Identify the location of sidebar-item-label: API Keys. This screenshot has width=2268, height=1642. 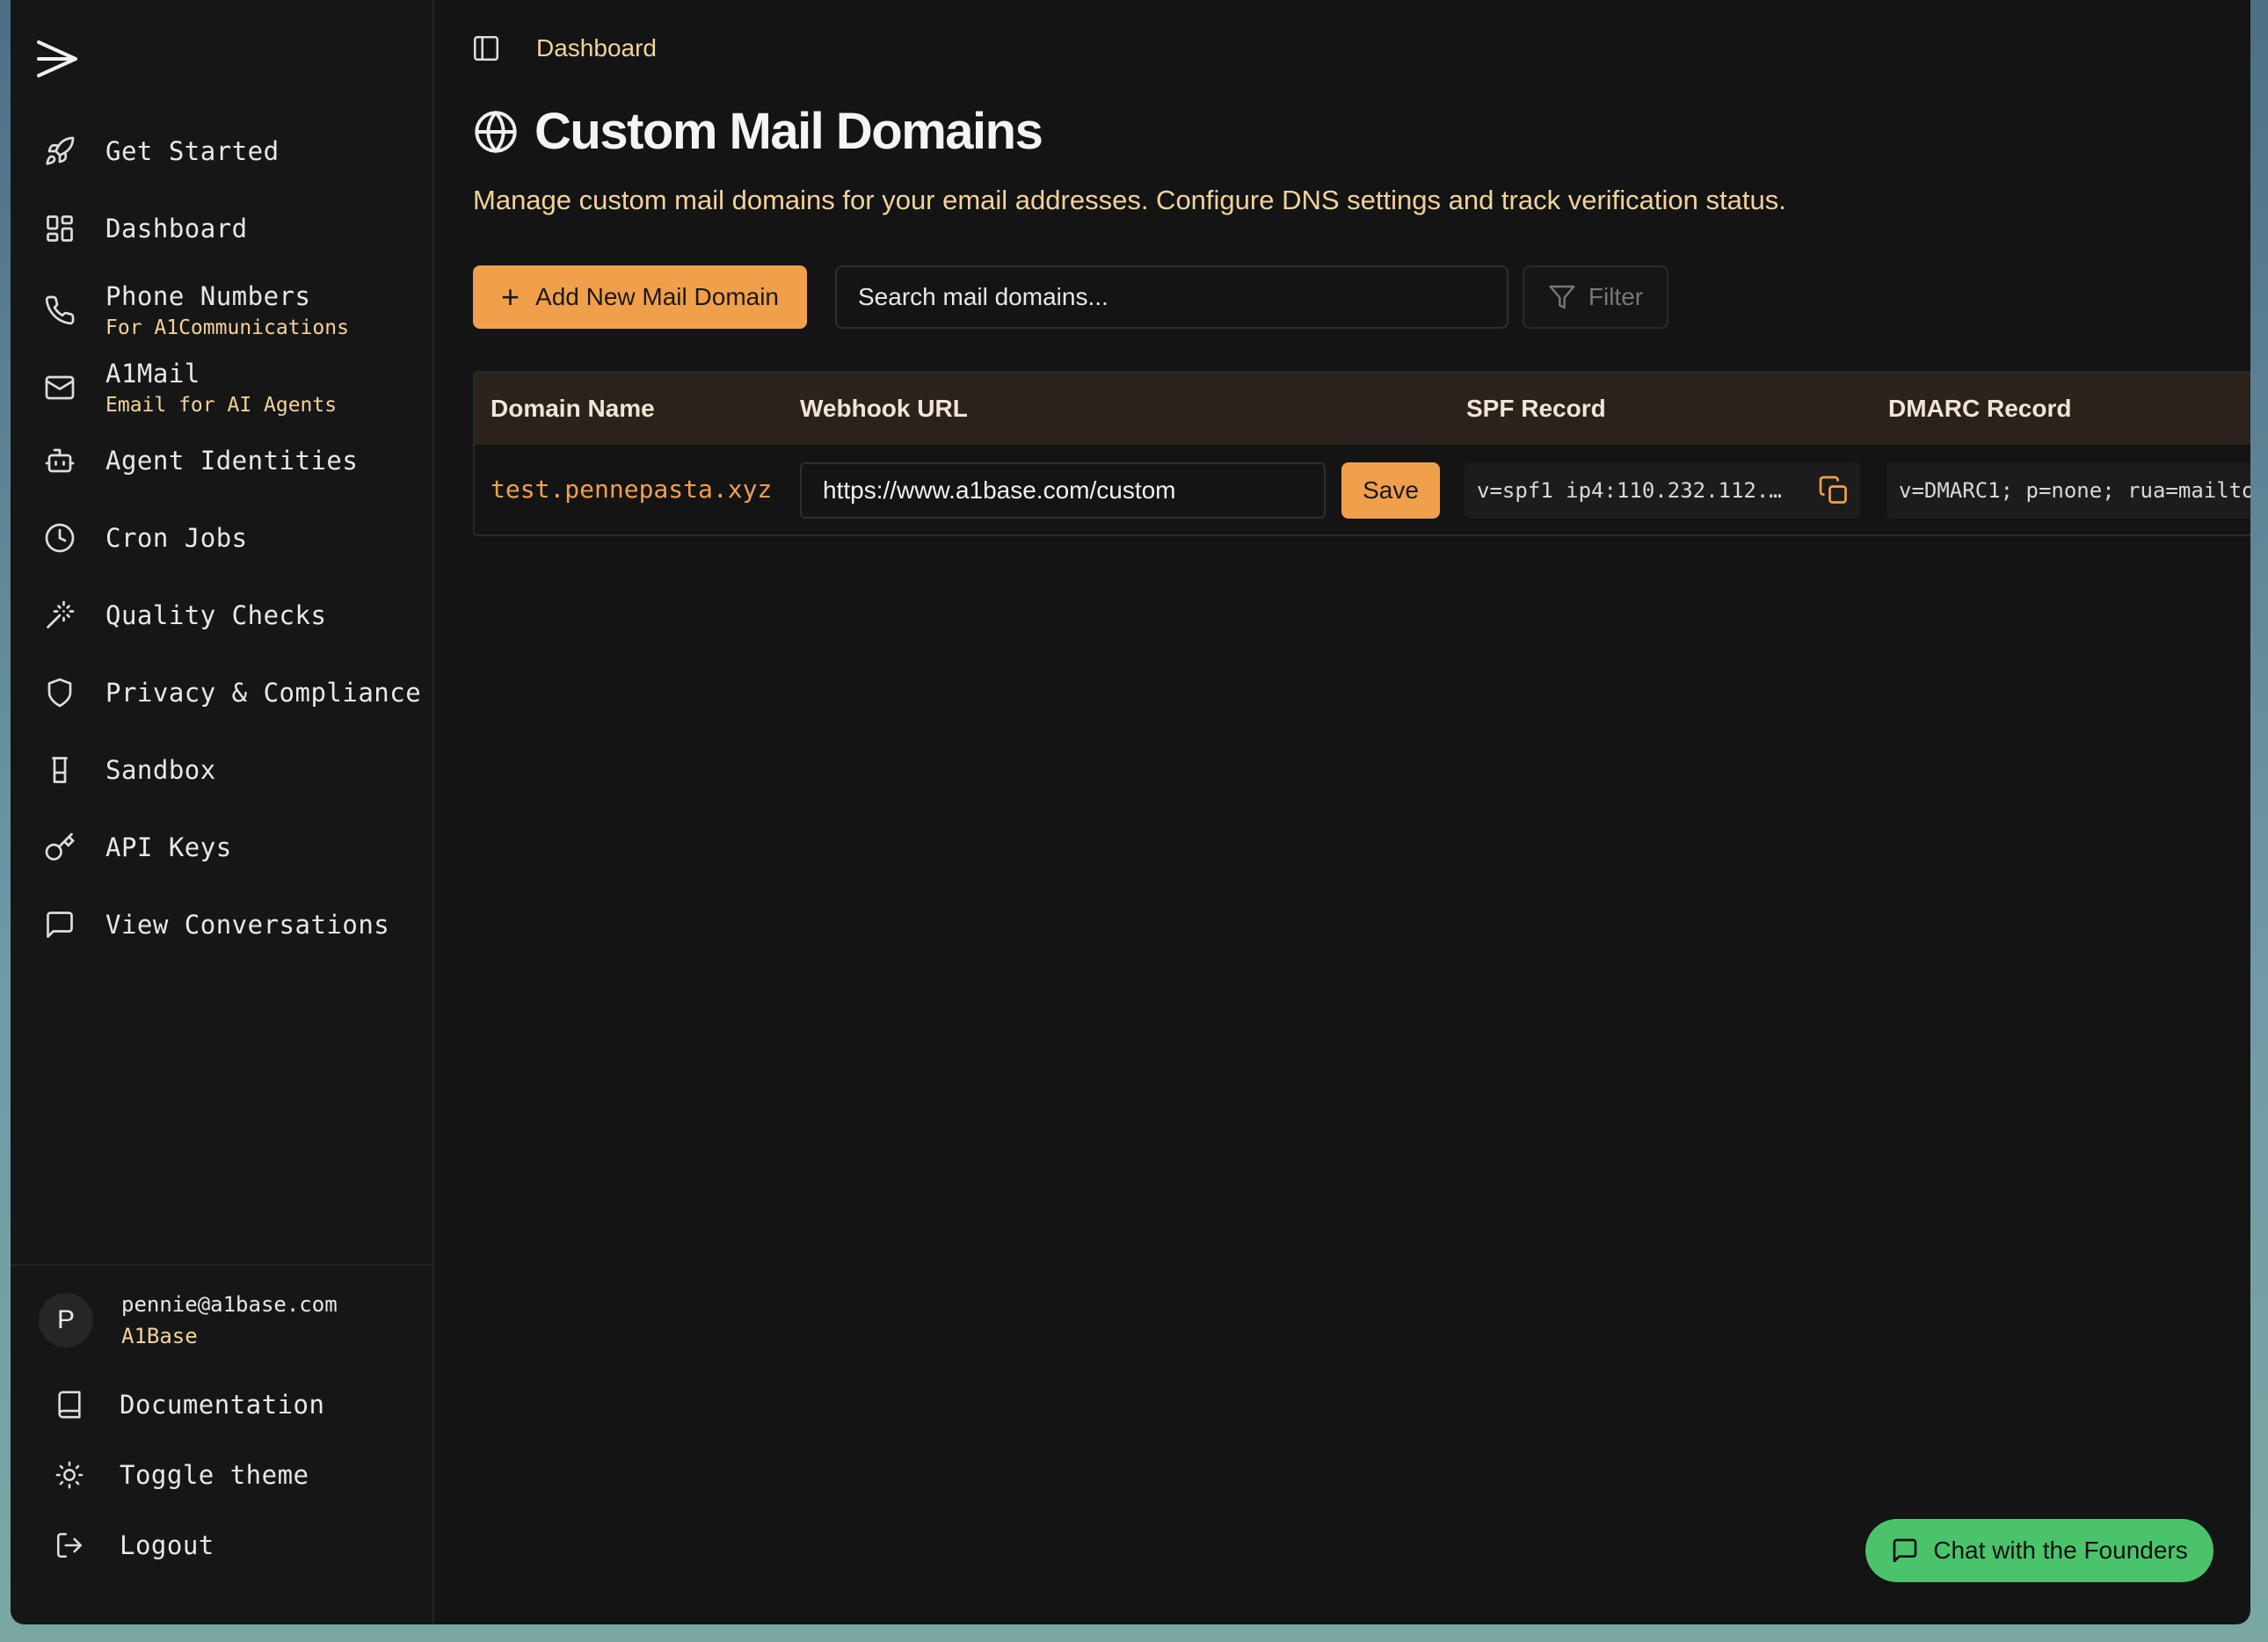
(169, 847).